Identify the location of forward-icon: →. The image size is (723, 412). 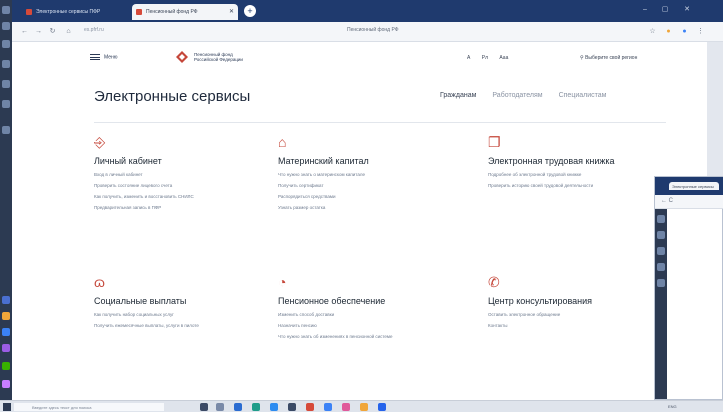
(38, 31).